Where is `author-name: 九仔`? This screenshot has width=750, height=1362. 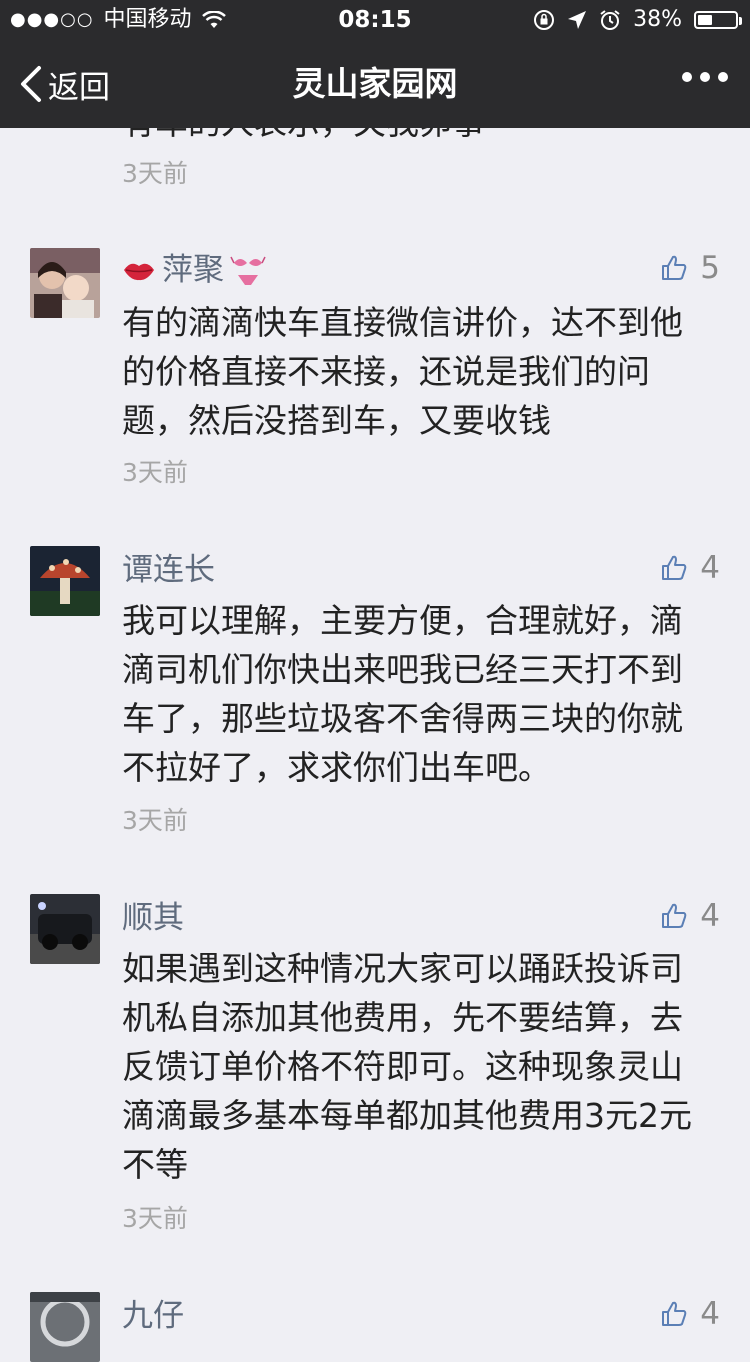
author-name: 九仔 is located at coordinates (153, 1316).